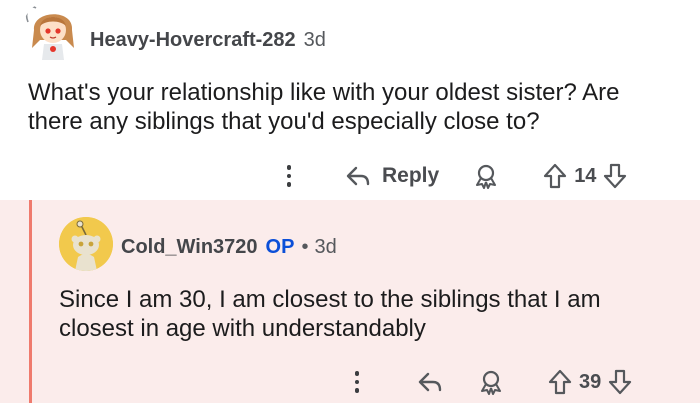 The height and width of the screenshot is (403, 700). I want to click on vote-control: 39, so click(590, 382).